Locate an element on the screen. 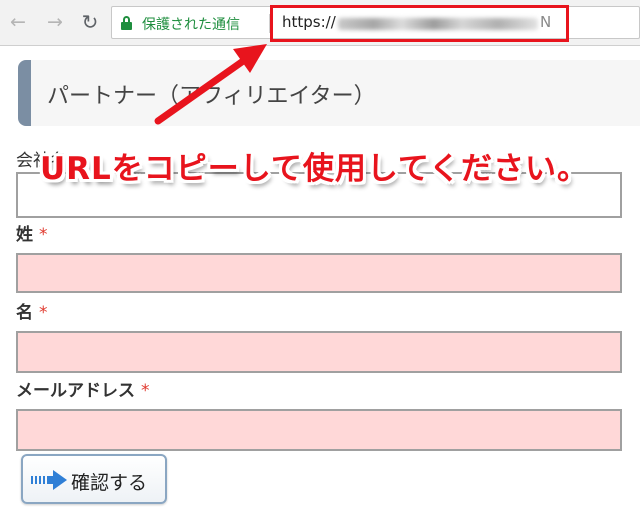  url-tail: N is located at coordinates (546, 22).